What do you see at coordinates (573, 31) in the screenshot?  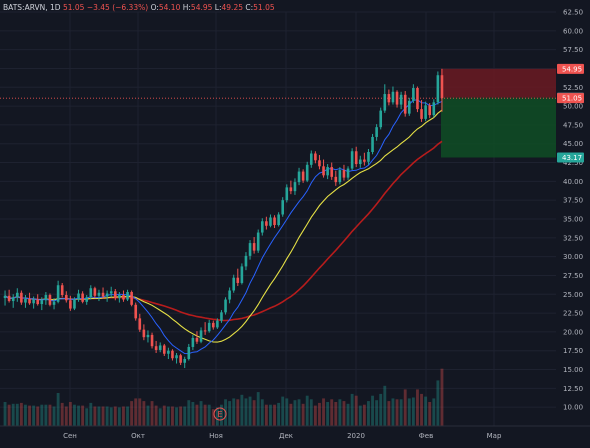 I see `y-axis-tick-label: 60.00` at bounding box center [573, 31].